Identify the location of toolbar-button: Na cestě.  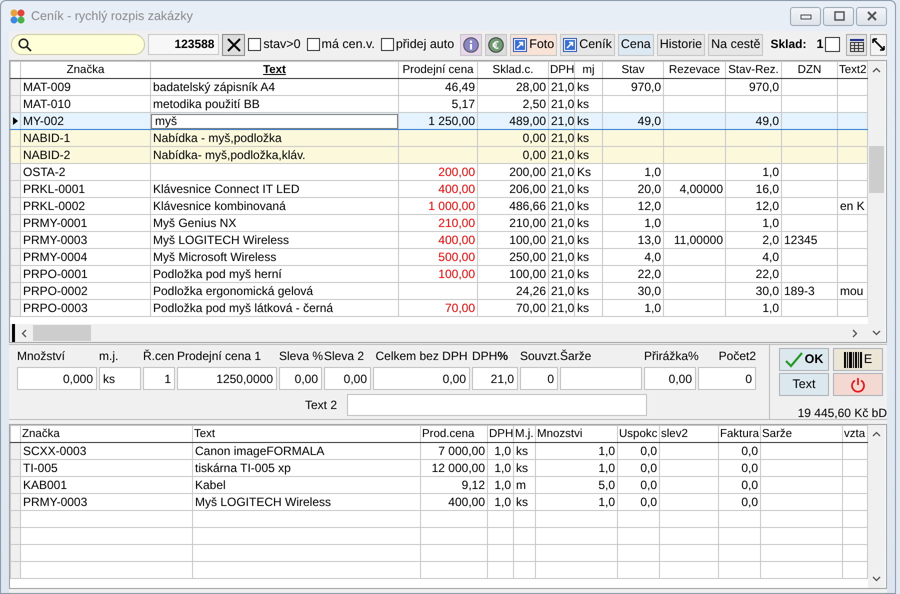
(736, 45).